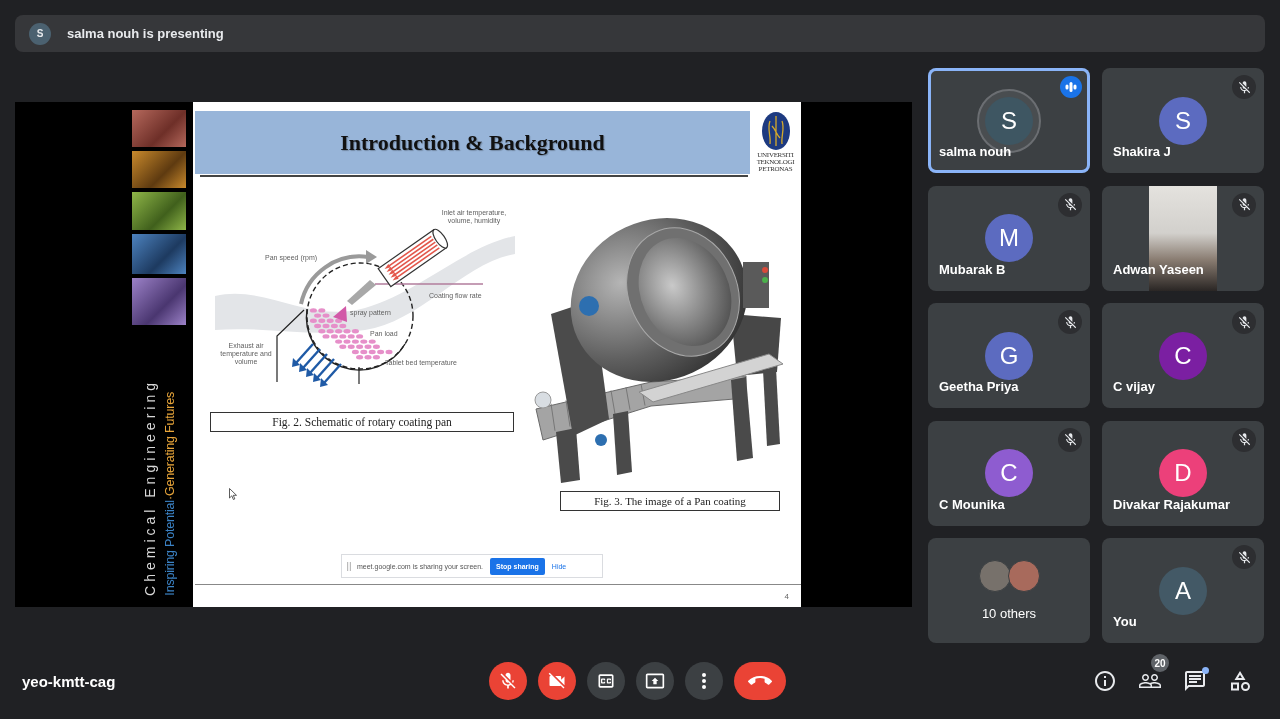 The image size is (1280, 719). Describe the element at coordinates (1134, 386) in the screenshot. I see `participant-name: C vijay` at that location.